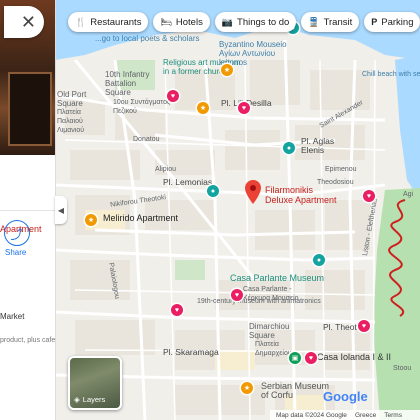 The width and height of the screenshot is (420, 420). I want to click on chip-things-to-do: 📷 Things to do, so click(255, 22).